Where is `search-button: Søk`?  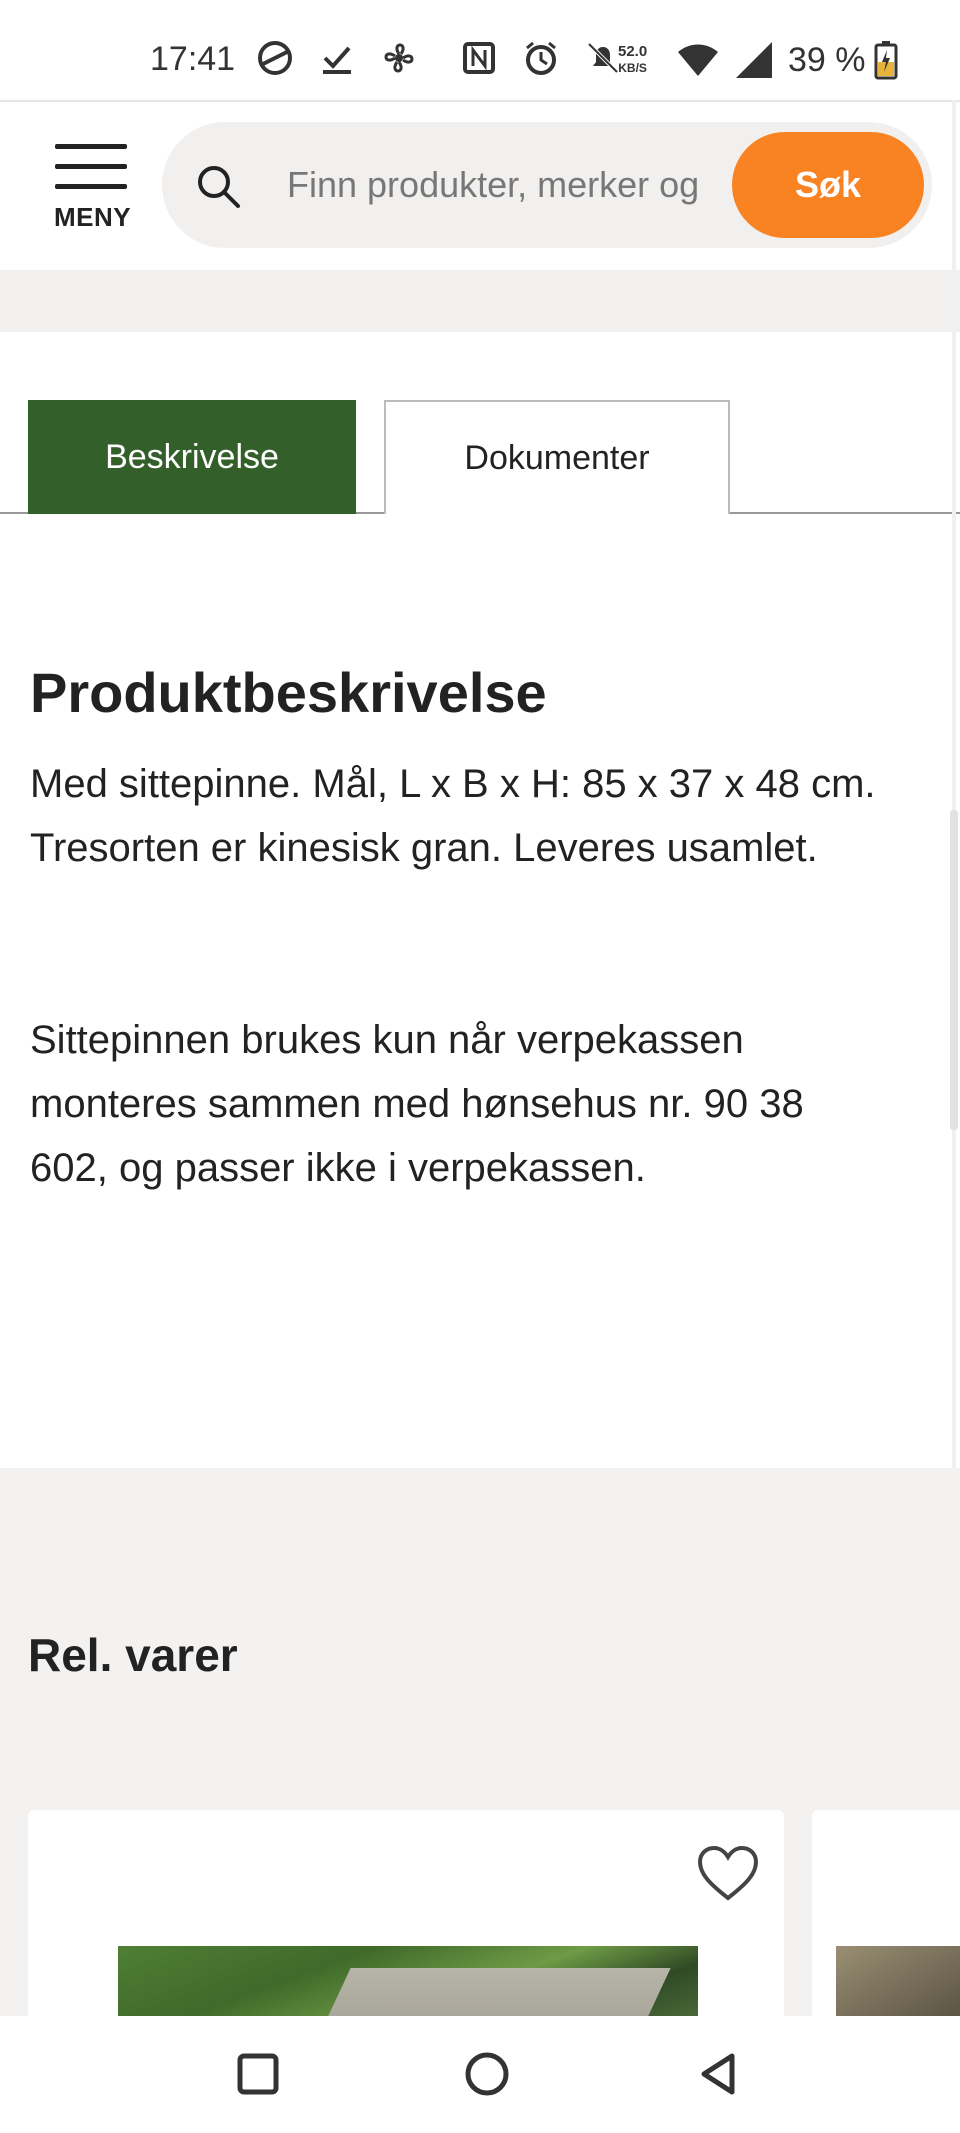 search-button: Søk is located at coordinates (828, 185).